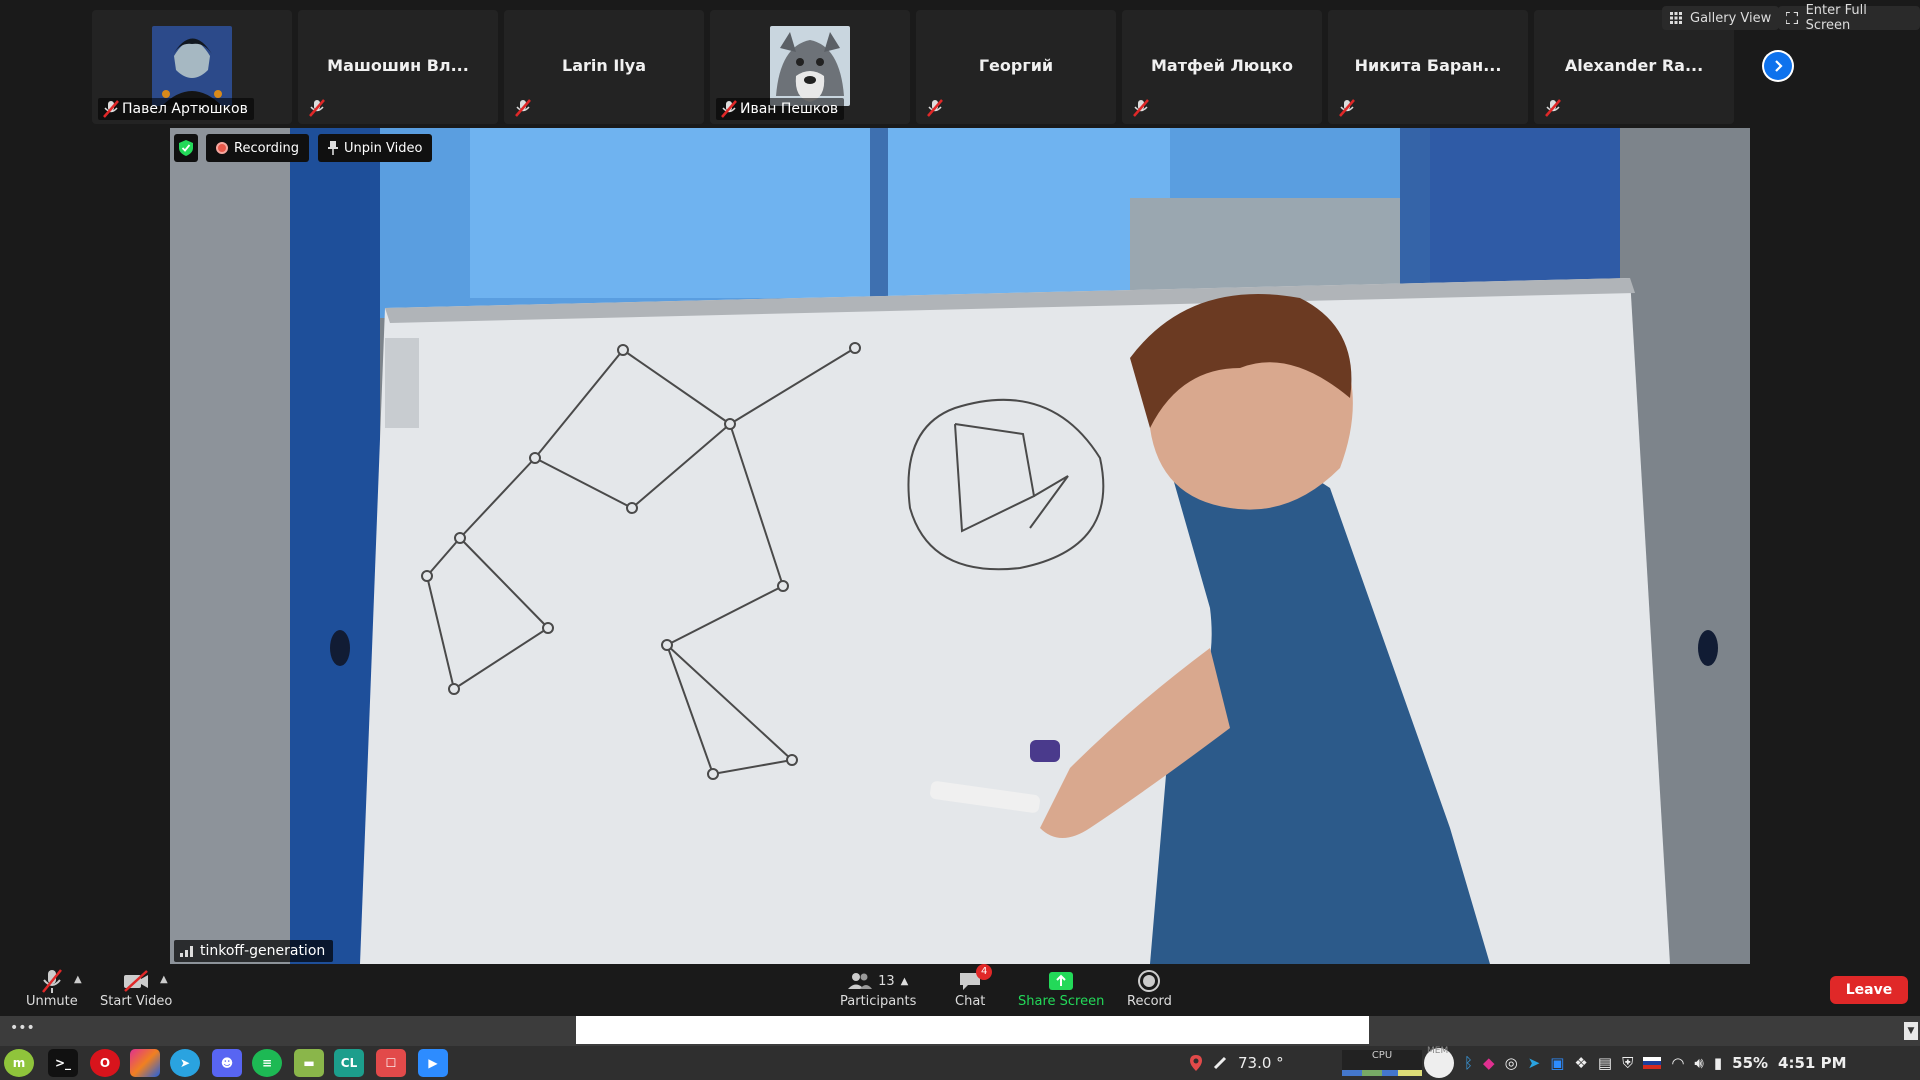 The width and height of the screenshot is (1920, 1080). What do you see at coordinates (186, 951) in the screenshot?
I see `signal-bars-icon` at bounding box center [186, 951].